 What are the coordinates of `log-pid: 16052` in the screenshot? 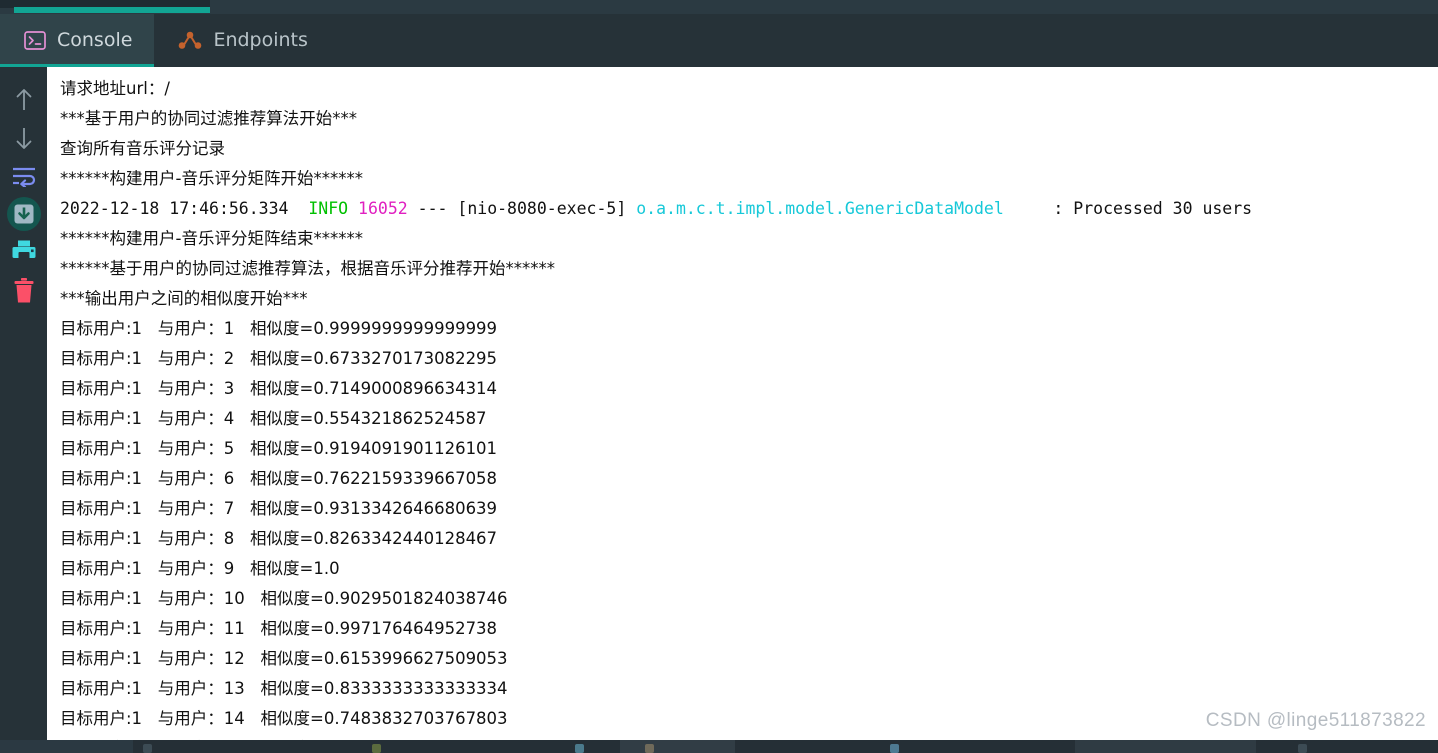 It's located at (383, 208).